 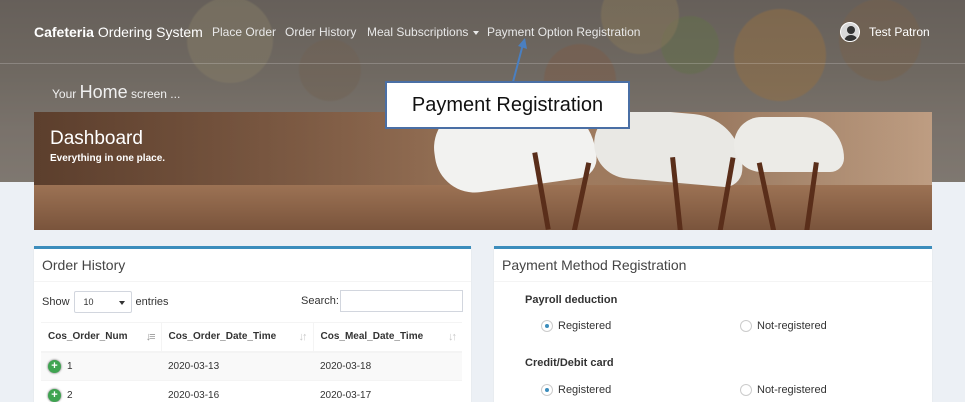 What do you see at coordinates (569, 363) in the screenshot?
I see `credit-debit-label: Credit/Debit card` at bounding box center [569, 363].